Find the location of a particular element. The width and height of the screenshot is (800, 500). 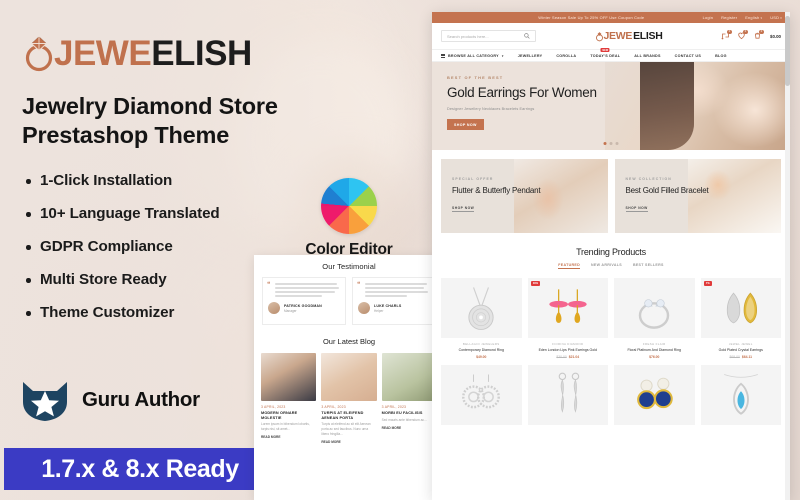

product-name: Gold Plated Crystal Earrings is located at coordinates (740, 350).